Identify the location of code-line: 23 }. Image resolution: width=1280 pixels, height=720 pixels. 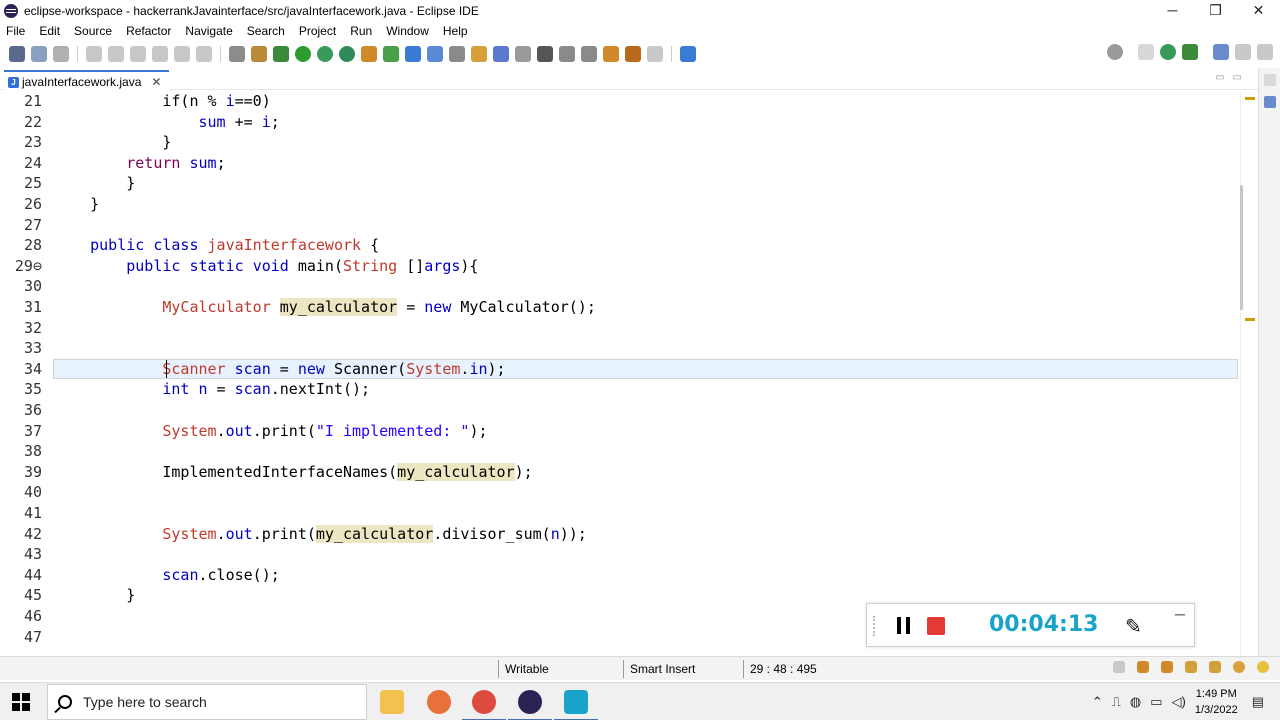
(620, 142).